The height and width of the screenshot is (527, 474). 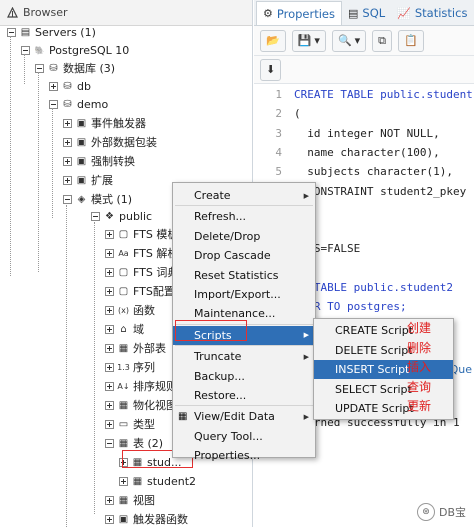 What do you see at coordinates (78, 104) in the screenshot?
I see `tree-item: ⛁ demo` at bounding box center [78, 104].